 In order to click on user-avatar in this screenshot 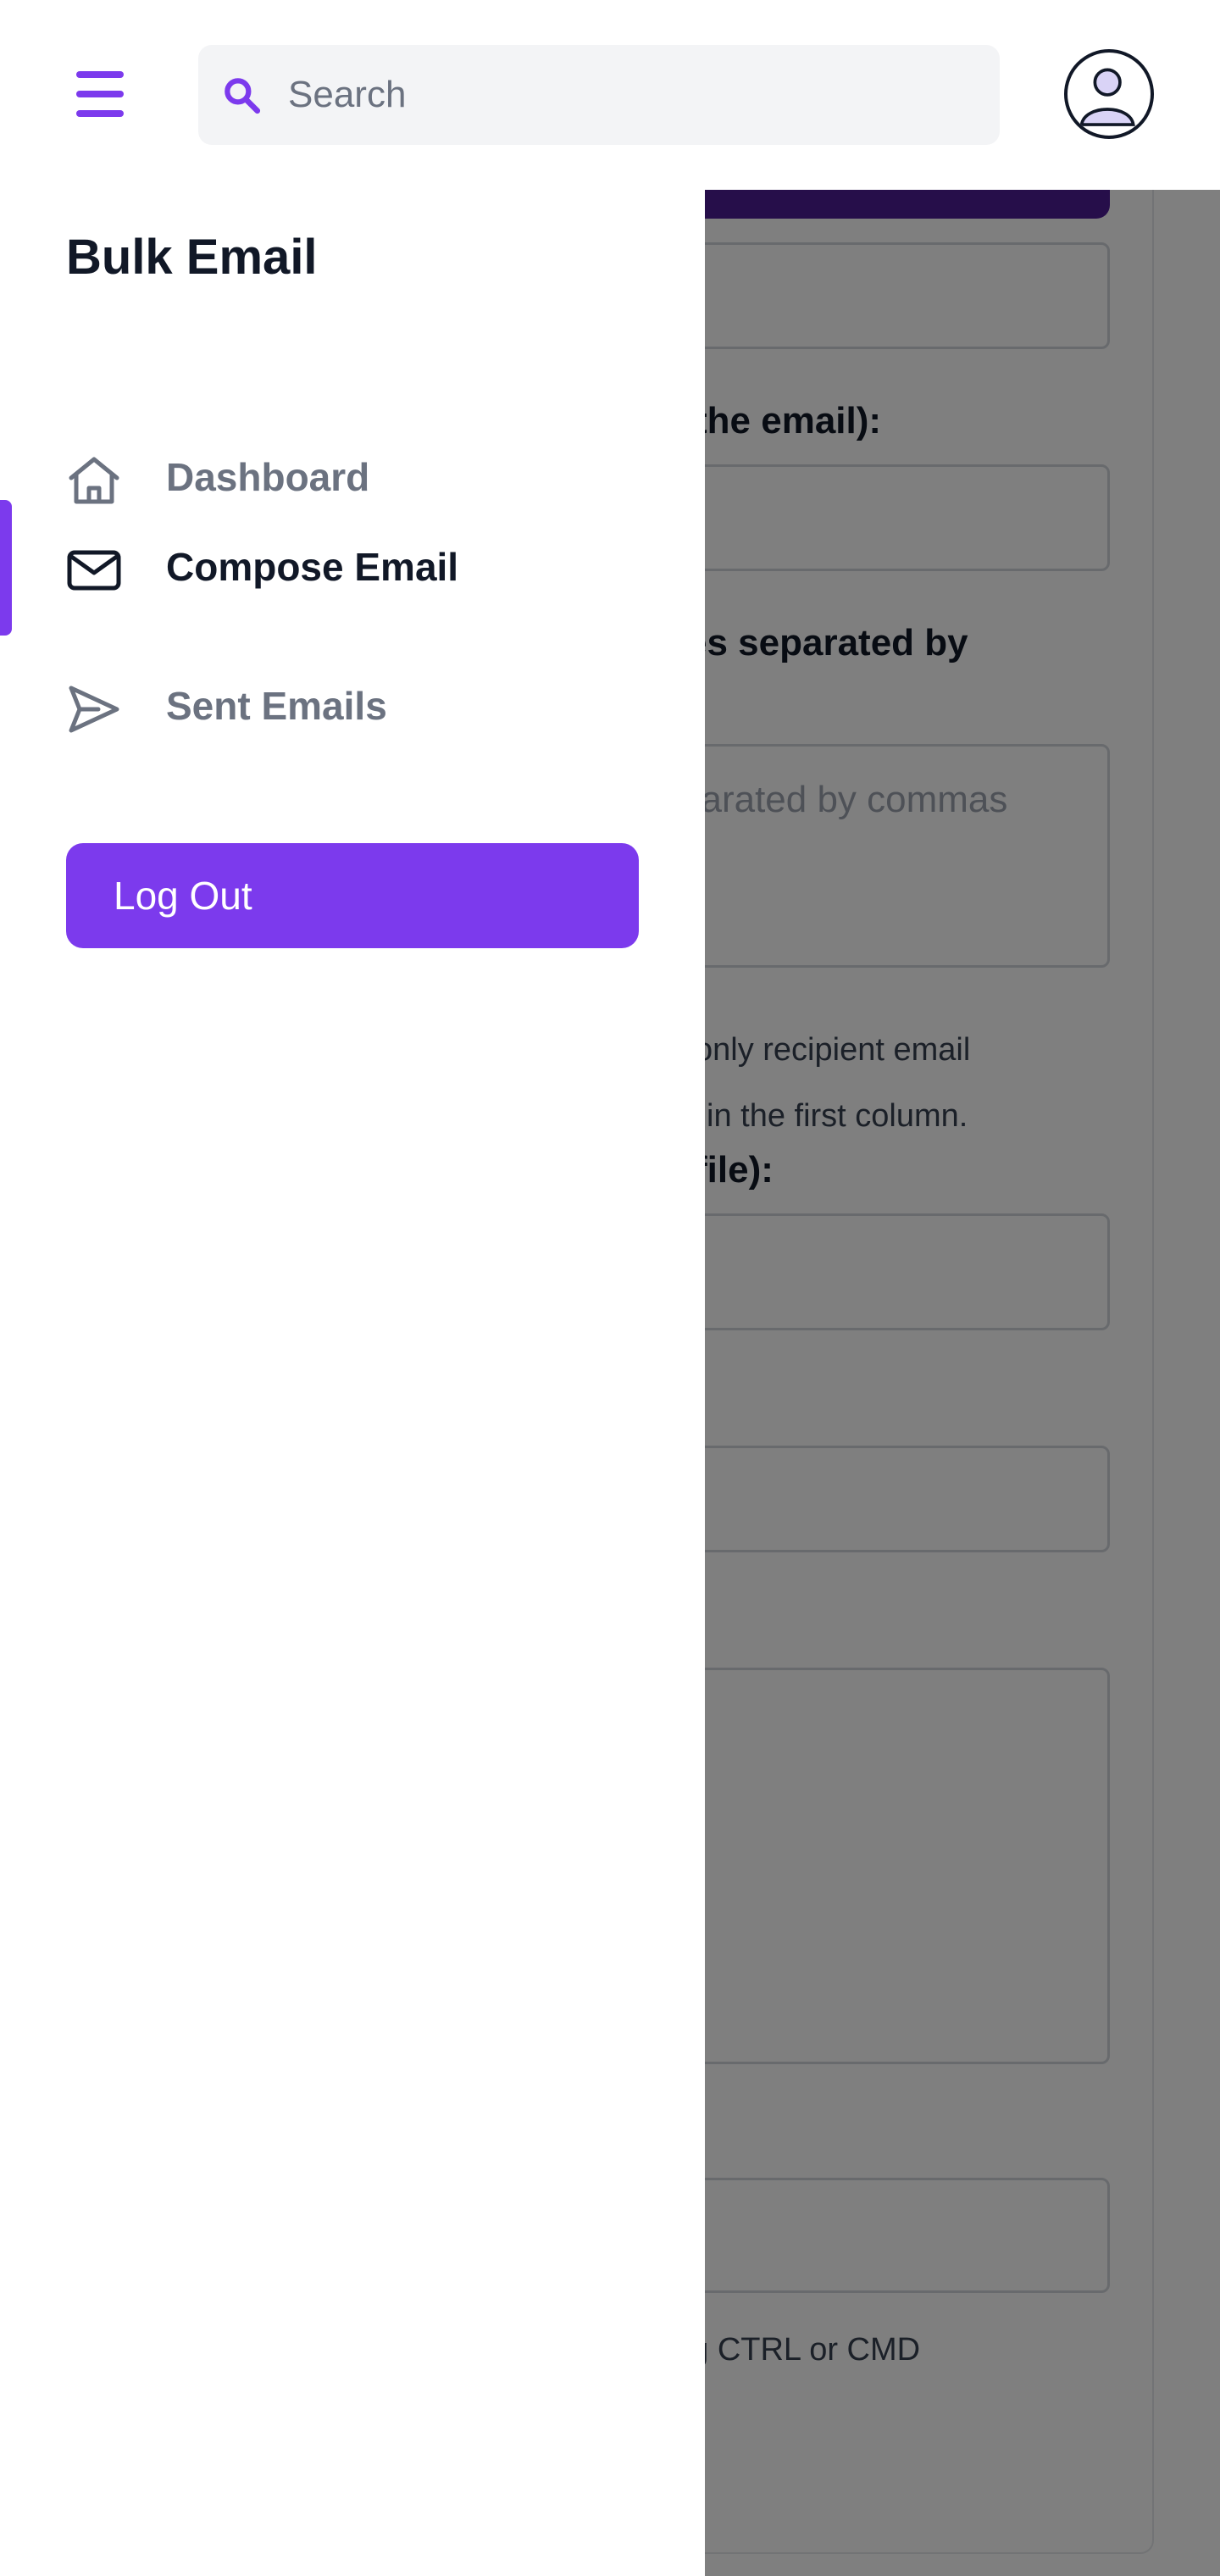, I will do `click(1109, 94)`.